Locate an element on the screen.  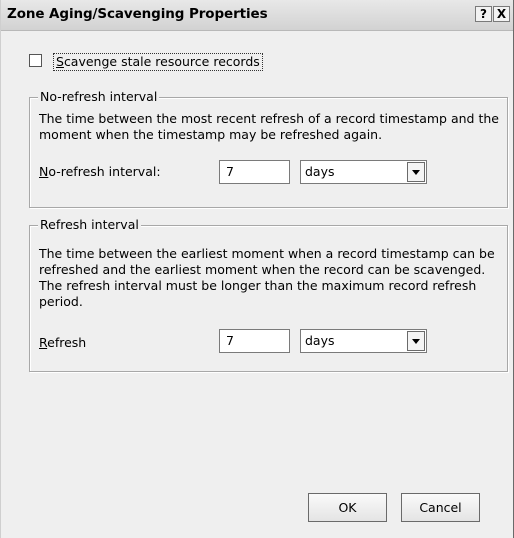
refresh-label-mnemonic: R is located at coordinates (43, 342).